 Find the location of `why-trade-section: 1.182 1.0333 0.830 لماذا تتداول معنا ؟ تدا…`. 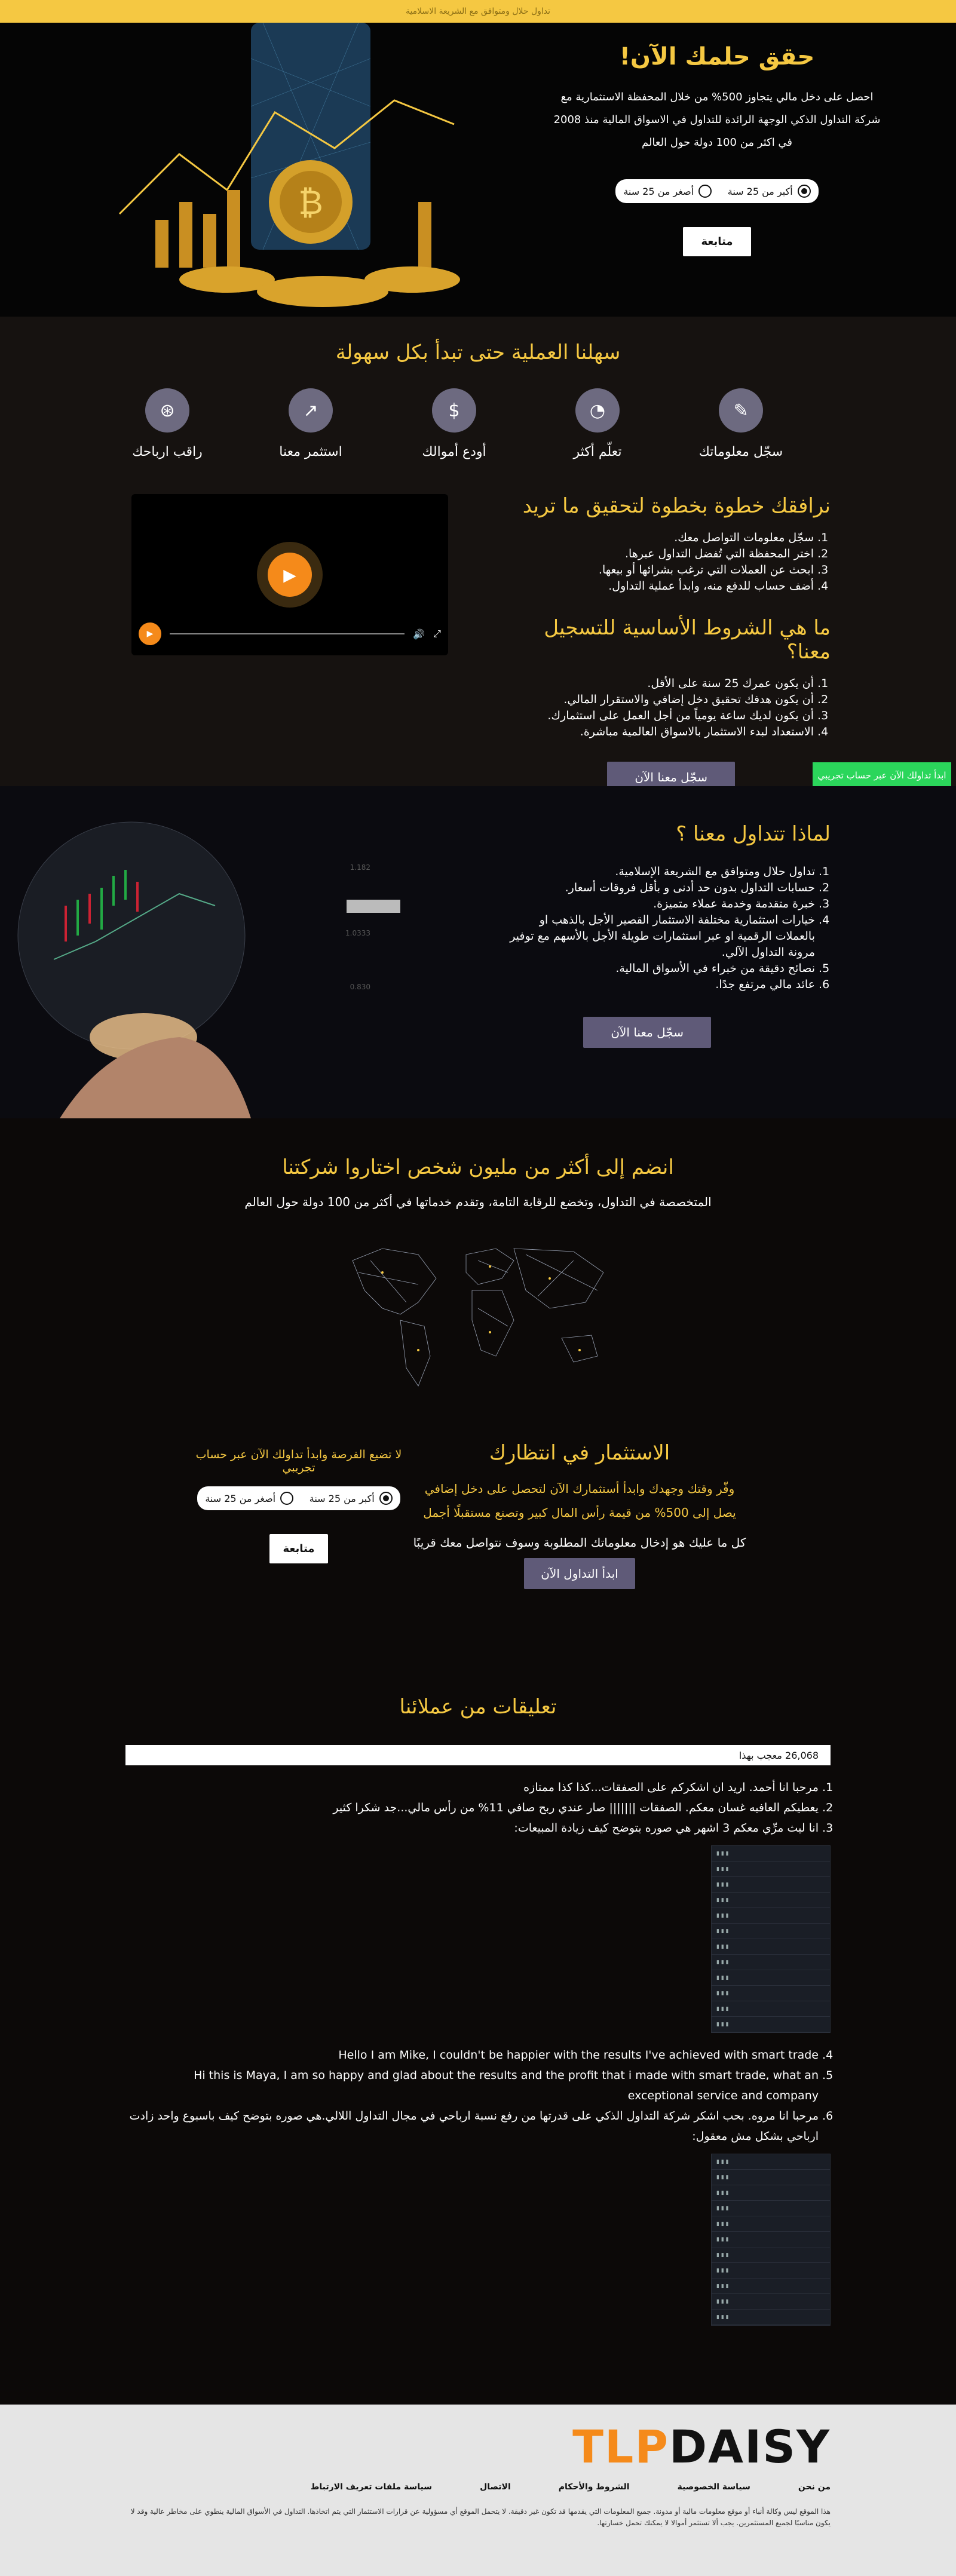

why-trade-section: 1.182 1.0333 0.830 لماذا تتداول معنا ؟ تدا… is located at coordinates (478, 952).